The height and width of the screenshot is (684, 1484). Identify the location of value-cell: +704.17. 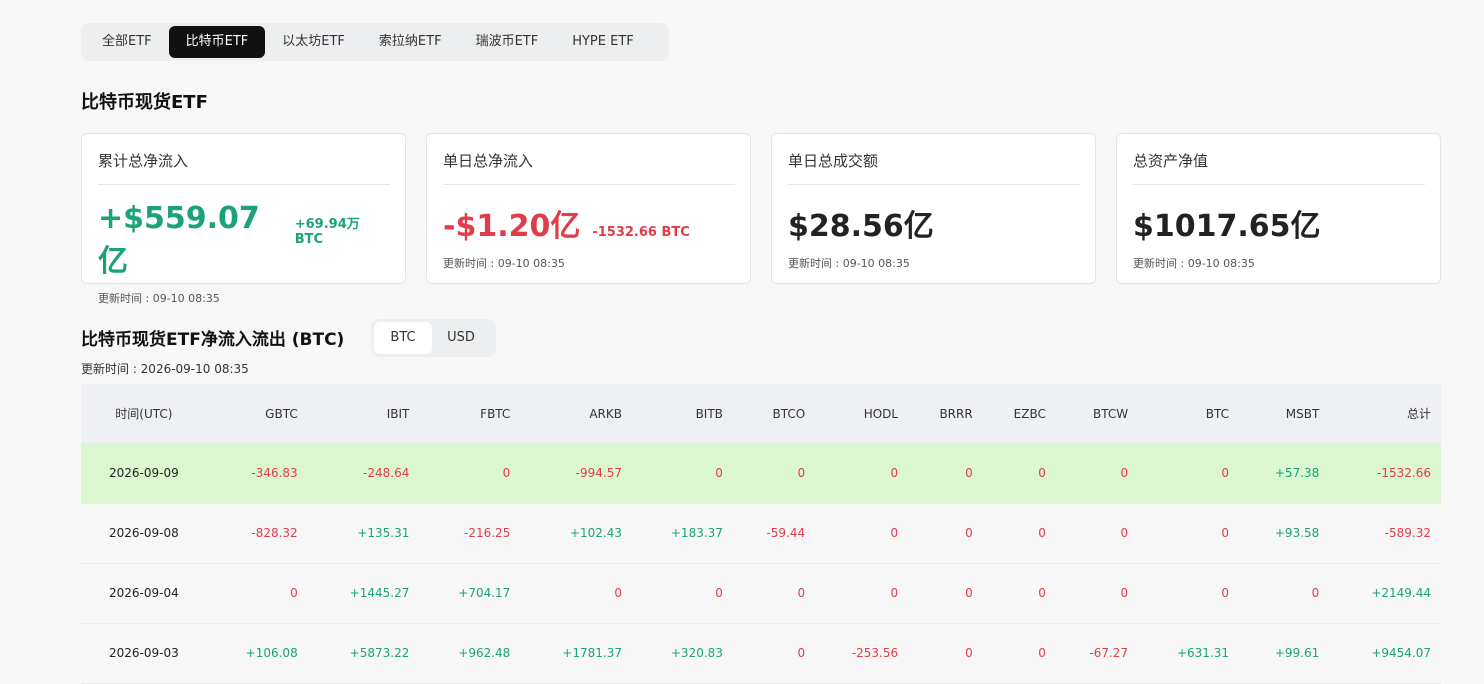
(484, 593).